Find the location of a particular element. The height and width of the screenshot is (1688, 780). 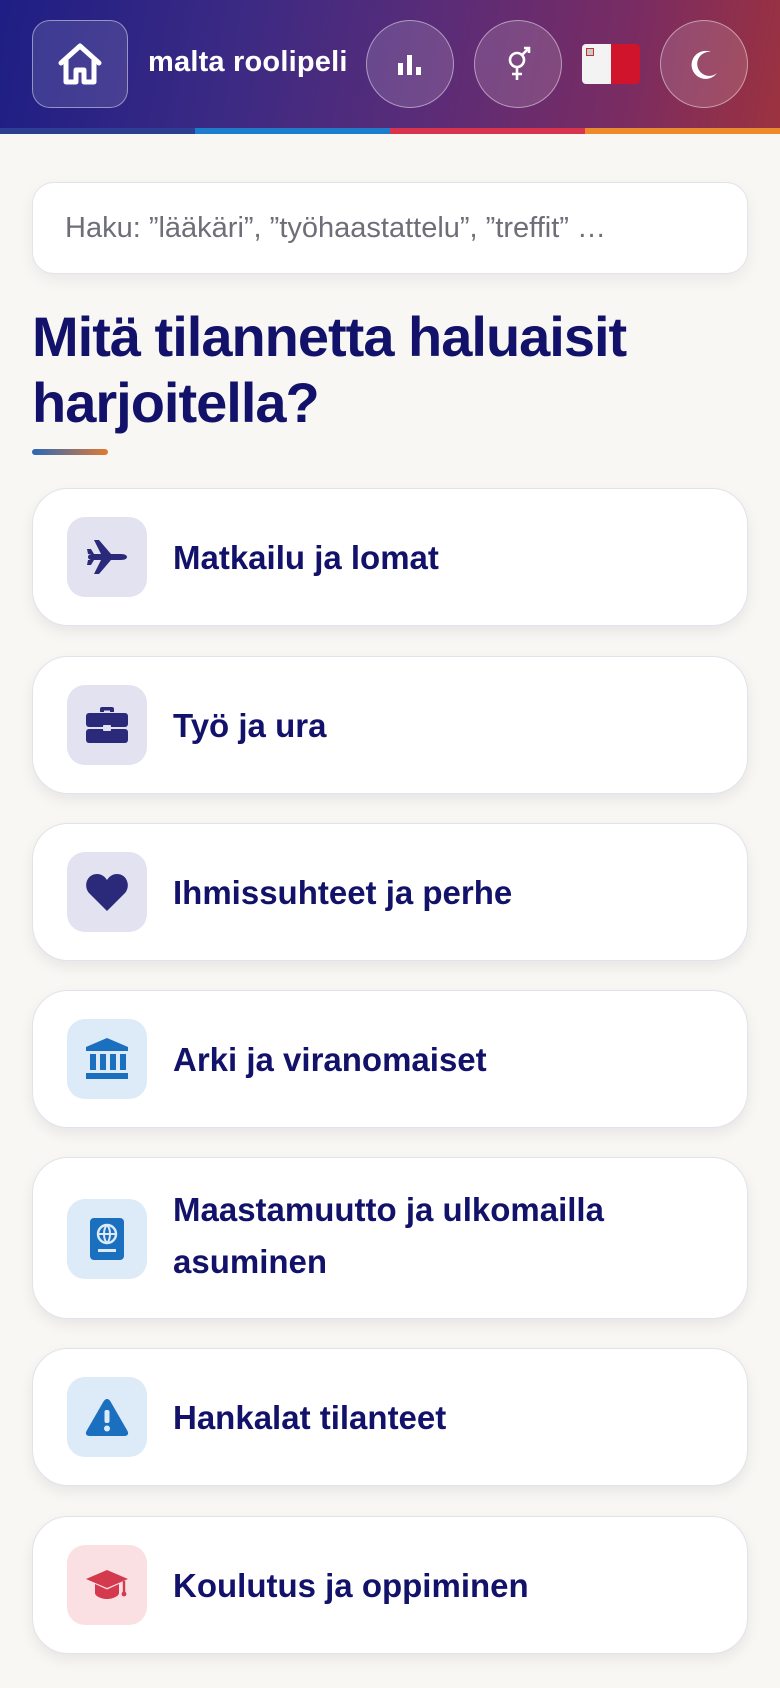

top-bar: malta roolipeli is located at coordinates (390, 64).